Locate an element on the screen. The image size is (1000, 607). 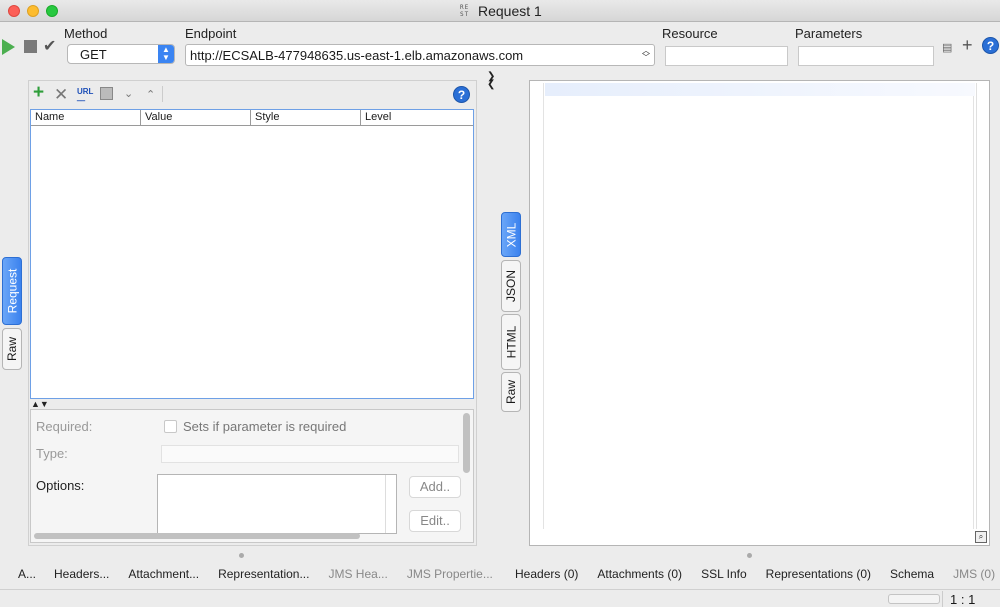
zoom-window-button is located at coordinates (52, 11).